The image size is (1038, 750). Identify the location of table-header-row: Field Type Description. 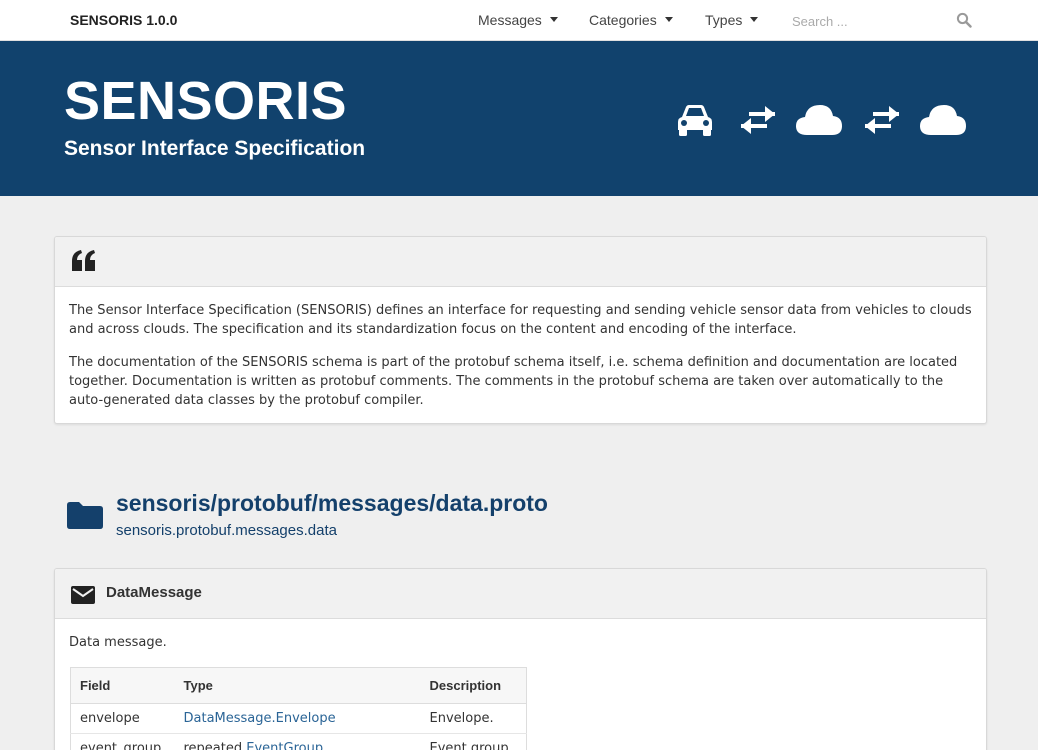
(298, 685).